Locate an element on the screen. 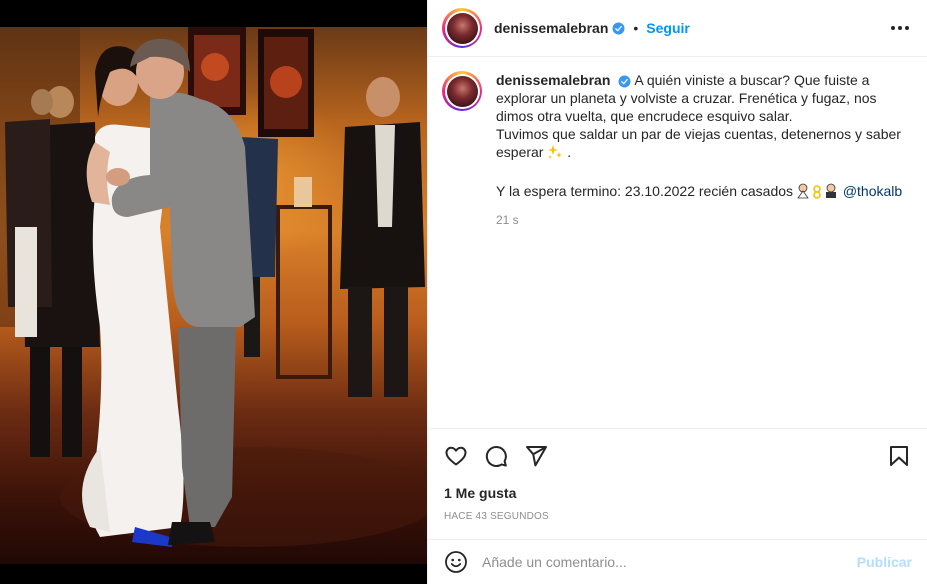 Image resolution: width=927 pixels, height=584 pixels. caption-author-avatar is located at coordinates (462, 91).